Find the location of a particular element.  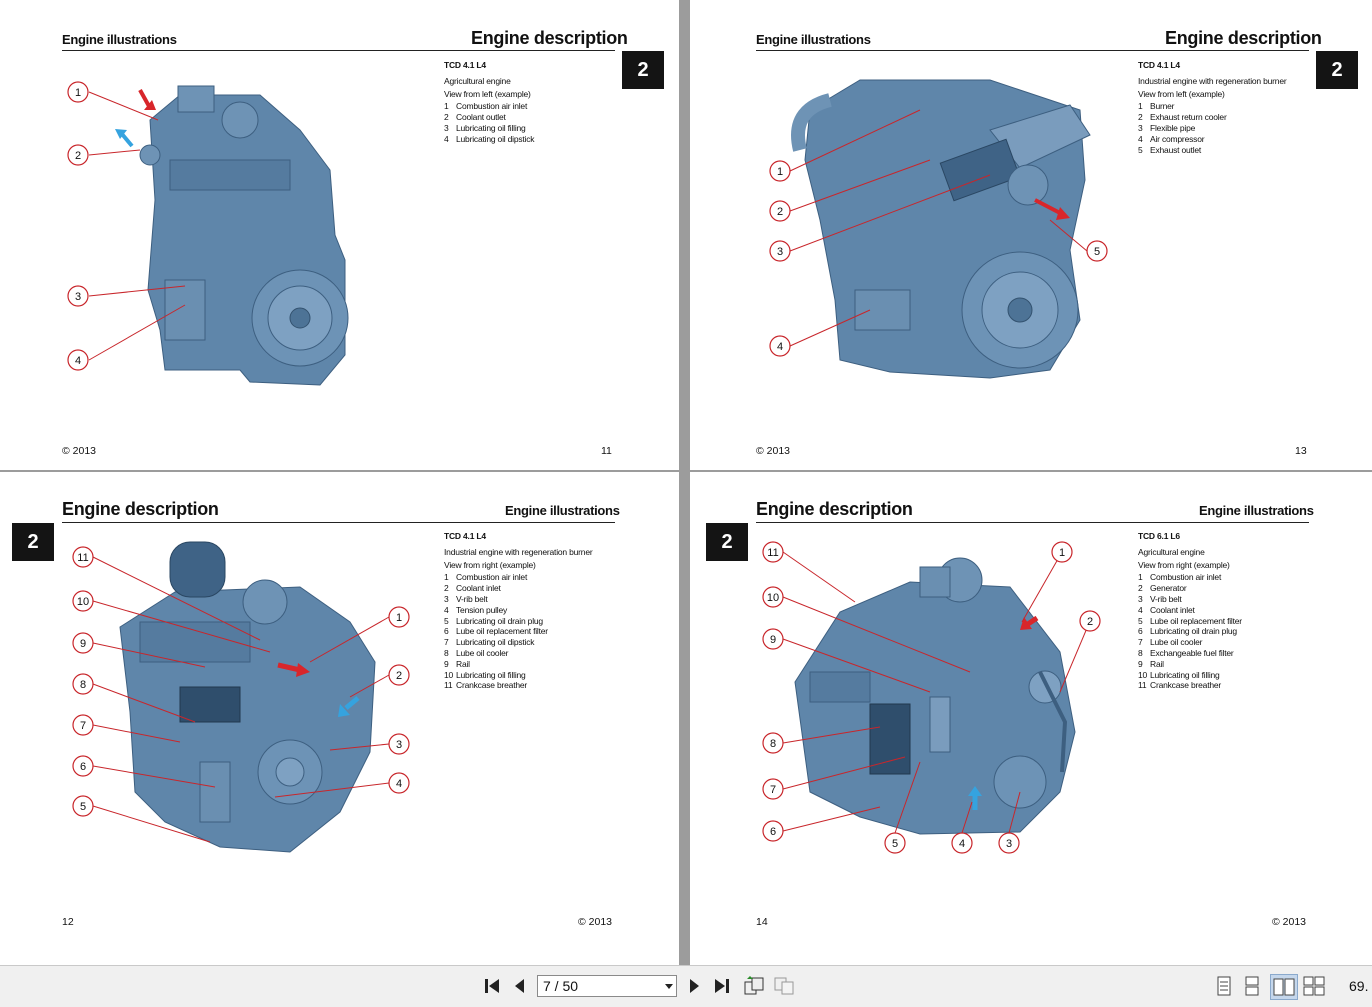

single-page-view-button is located at coordinates (1224, 986).